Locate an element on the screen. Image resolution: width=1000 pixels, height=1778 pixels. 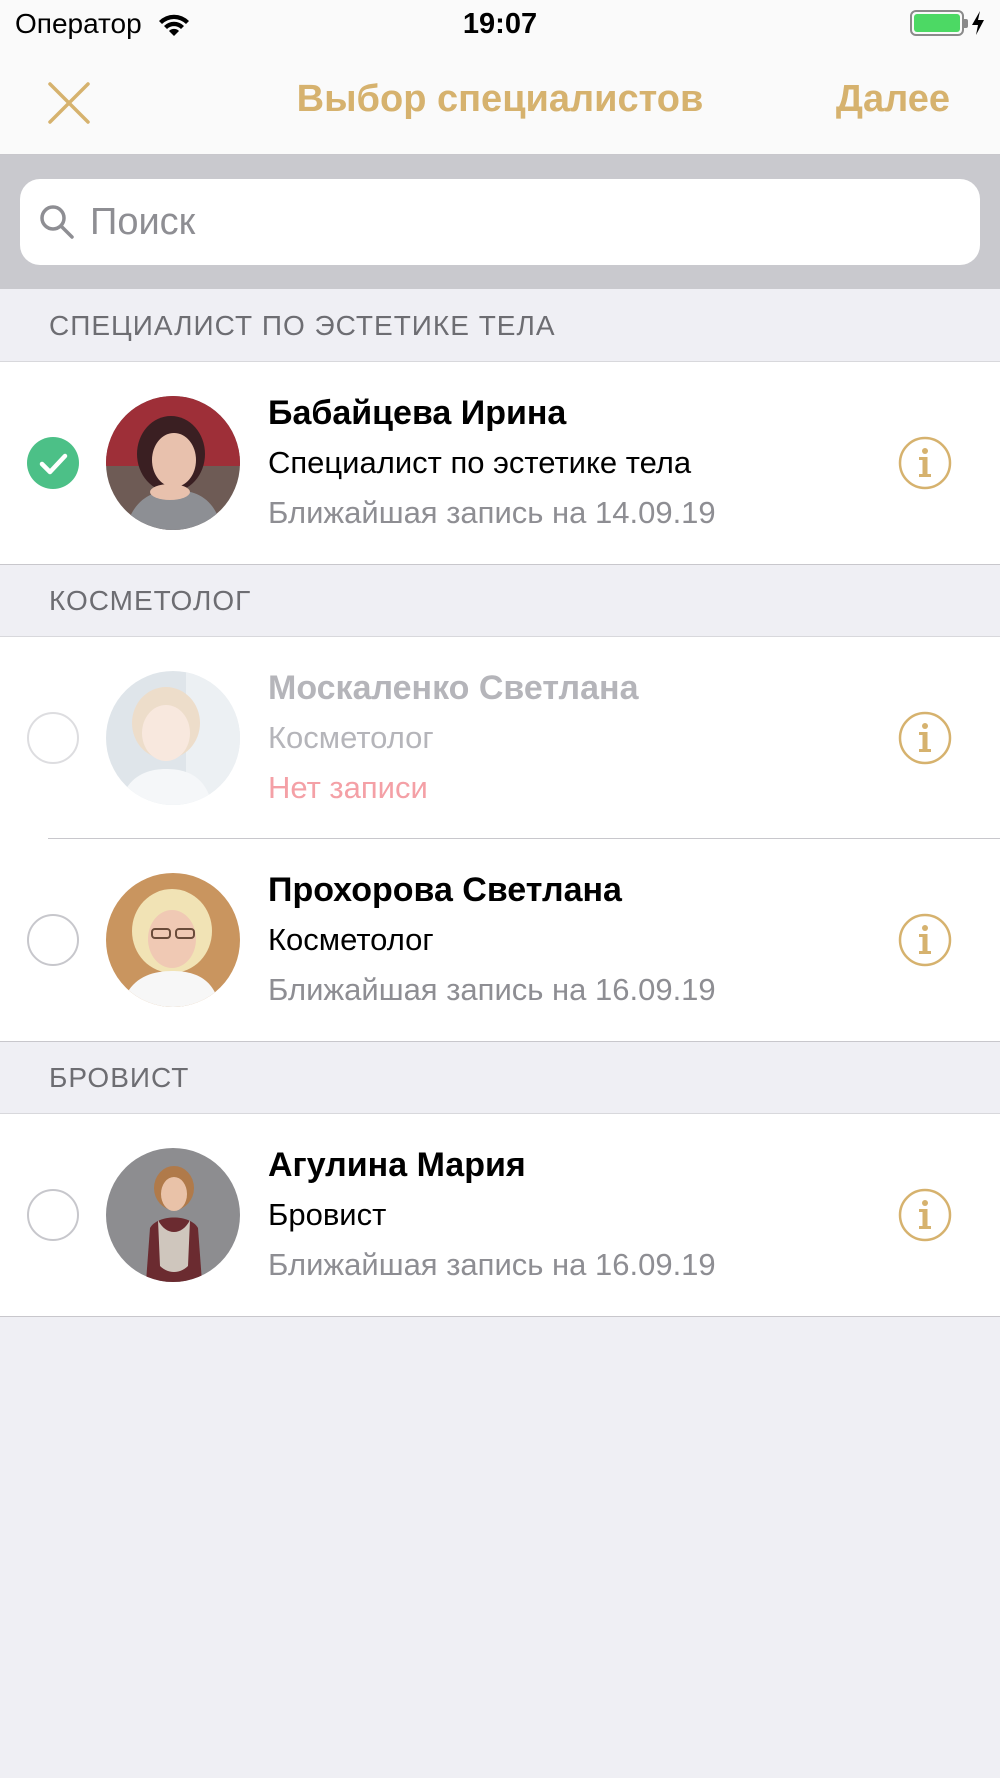
battery-icon is located at coordinates (939, 23).